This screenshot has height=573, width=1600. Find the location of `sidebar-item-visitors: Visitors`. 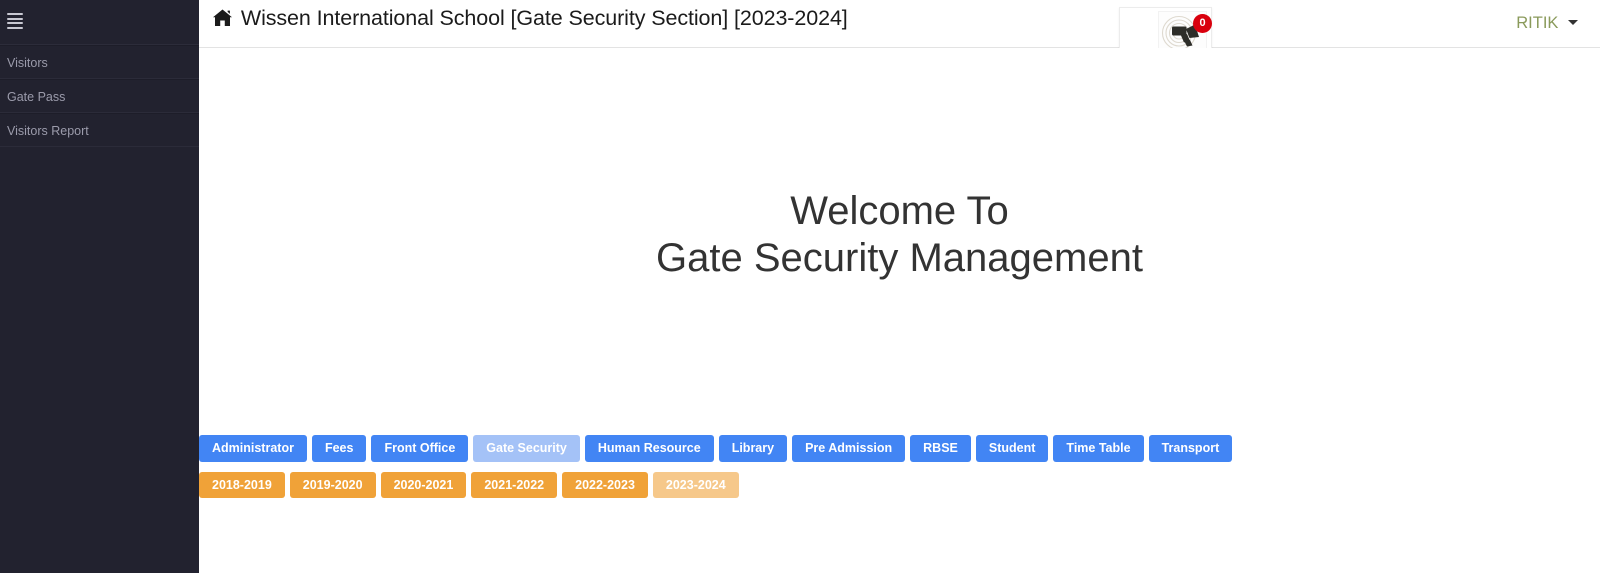

sidebar-item-visitors: Visitors is located at coordinates (99, 62).